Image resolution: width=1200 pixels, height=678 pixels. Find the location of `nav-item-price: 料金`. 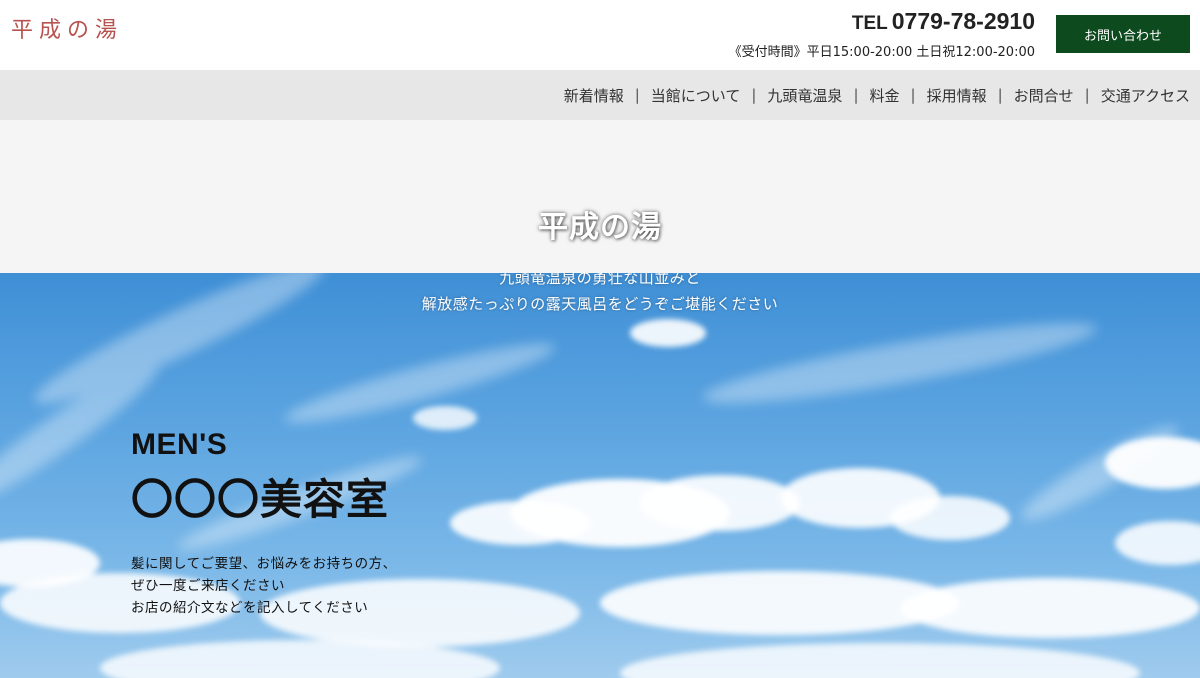

nav-item-price: 料金 is located at coordinates (885, 95).